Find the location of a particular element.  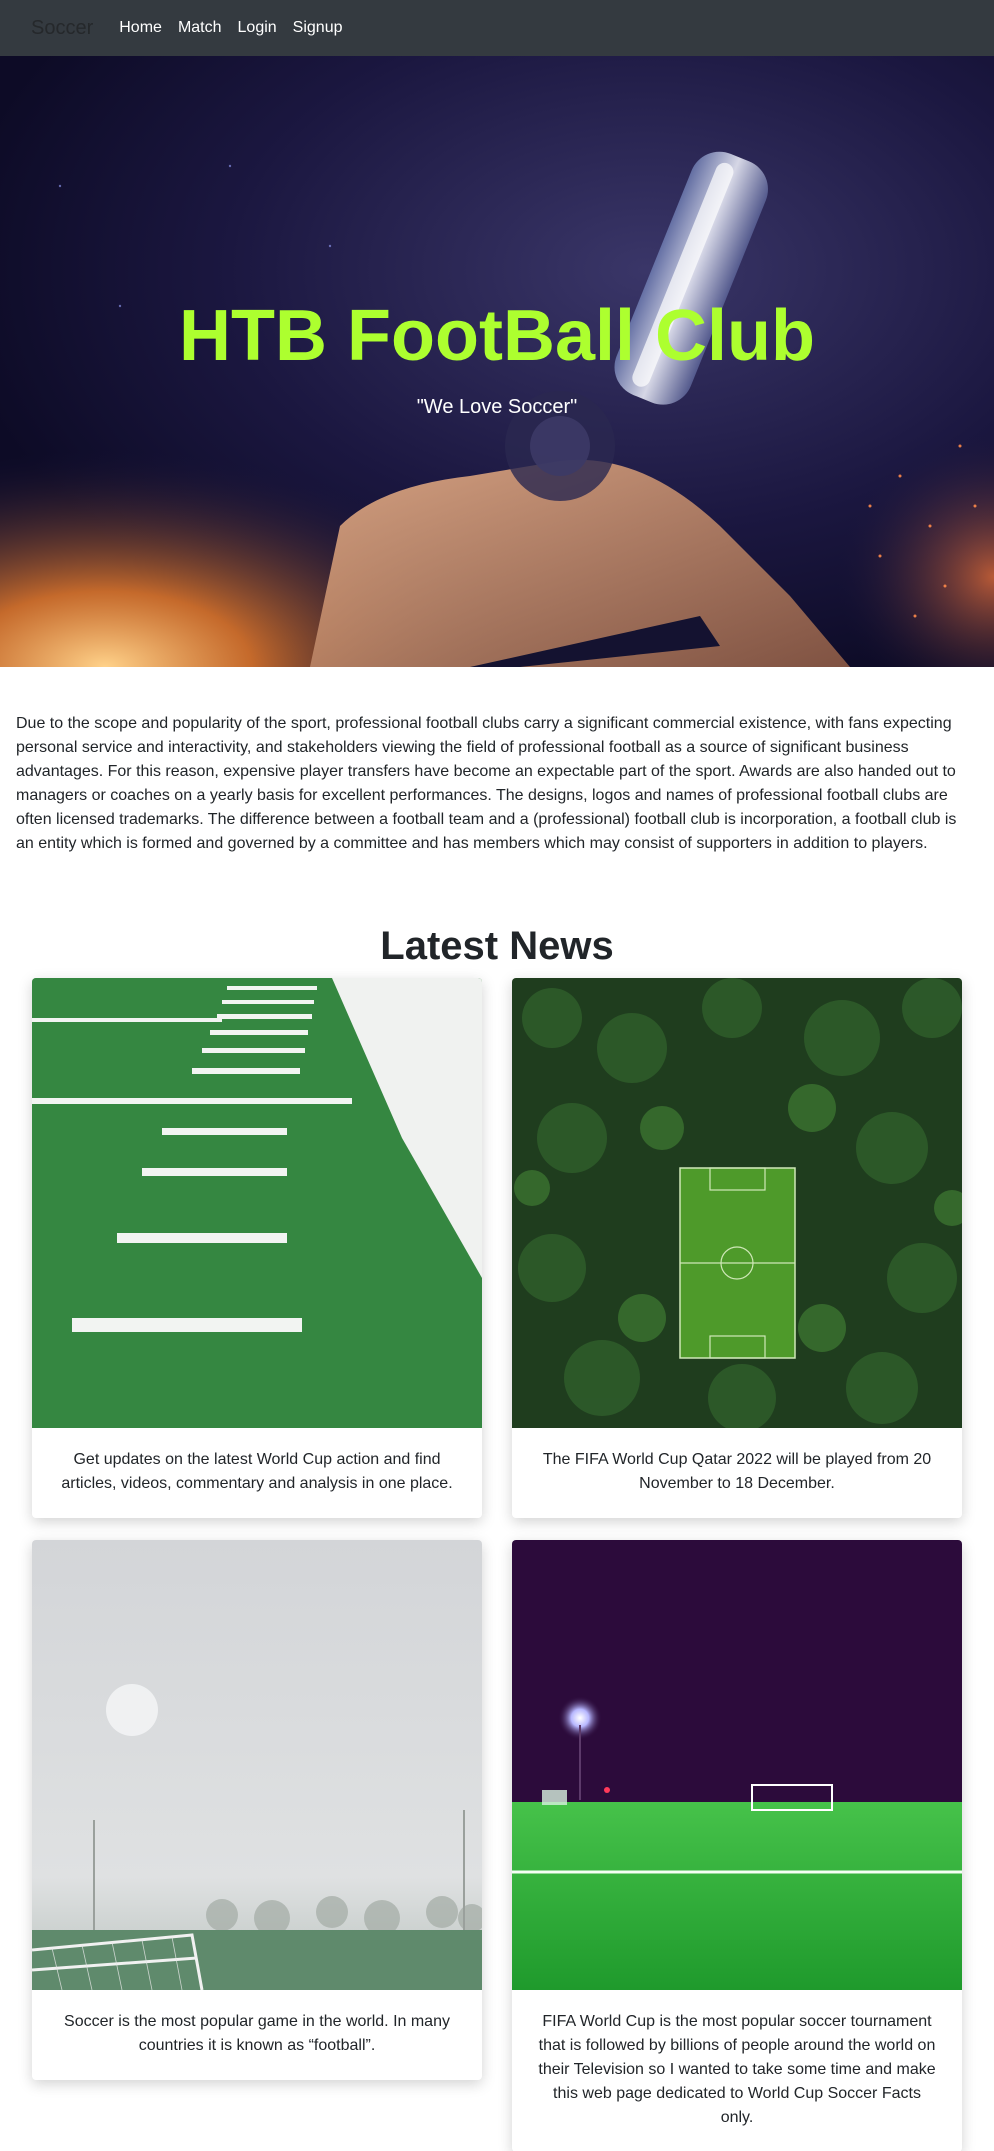

nav-link-home: Home is located at coordinates (140, 28).